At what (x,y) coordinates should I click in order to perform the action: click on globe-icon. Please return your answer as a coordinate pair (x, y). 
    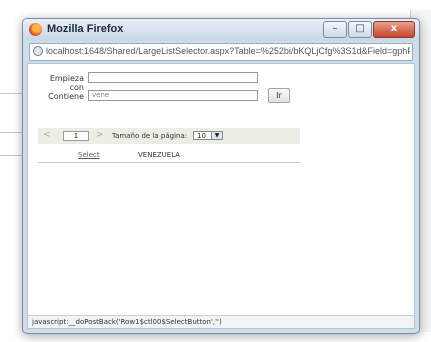
    Looking at the image, I should click on (38, 51).